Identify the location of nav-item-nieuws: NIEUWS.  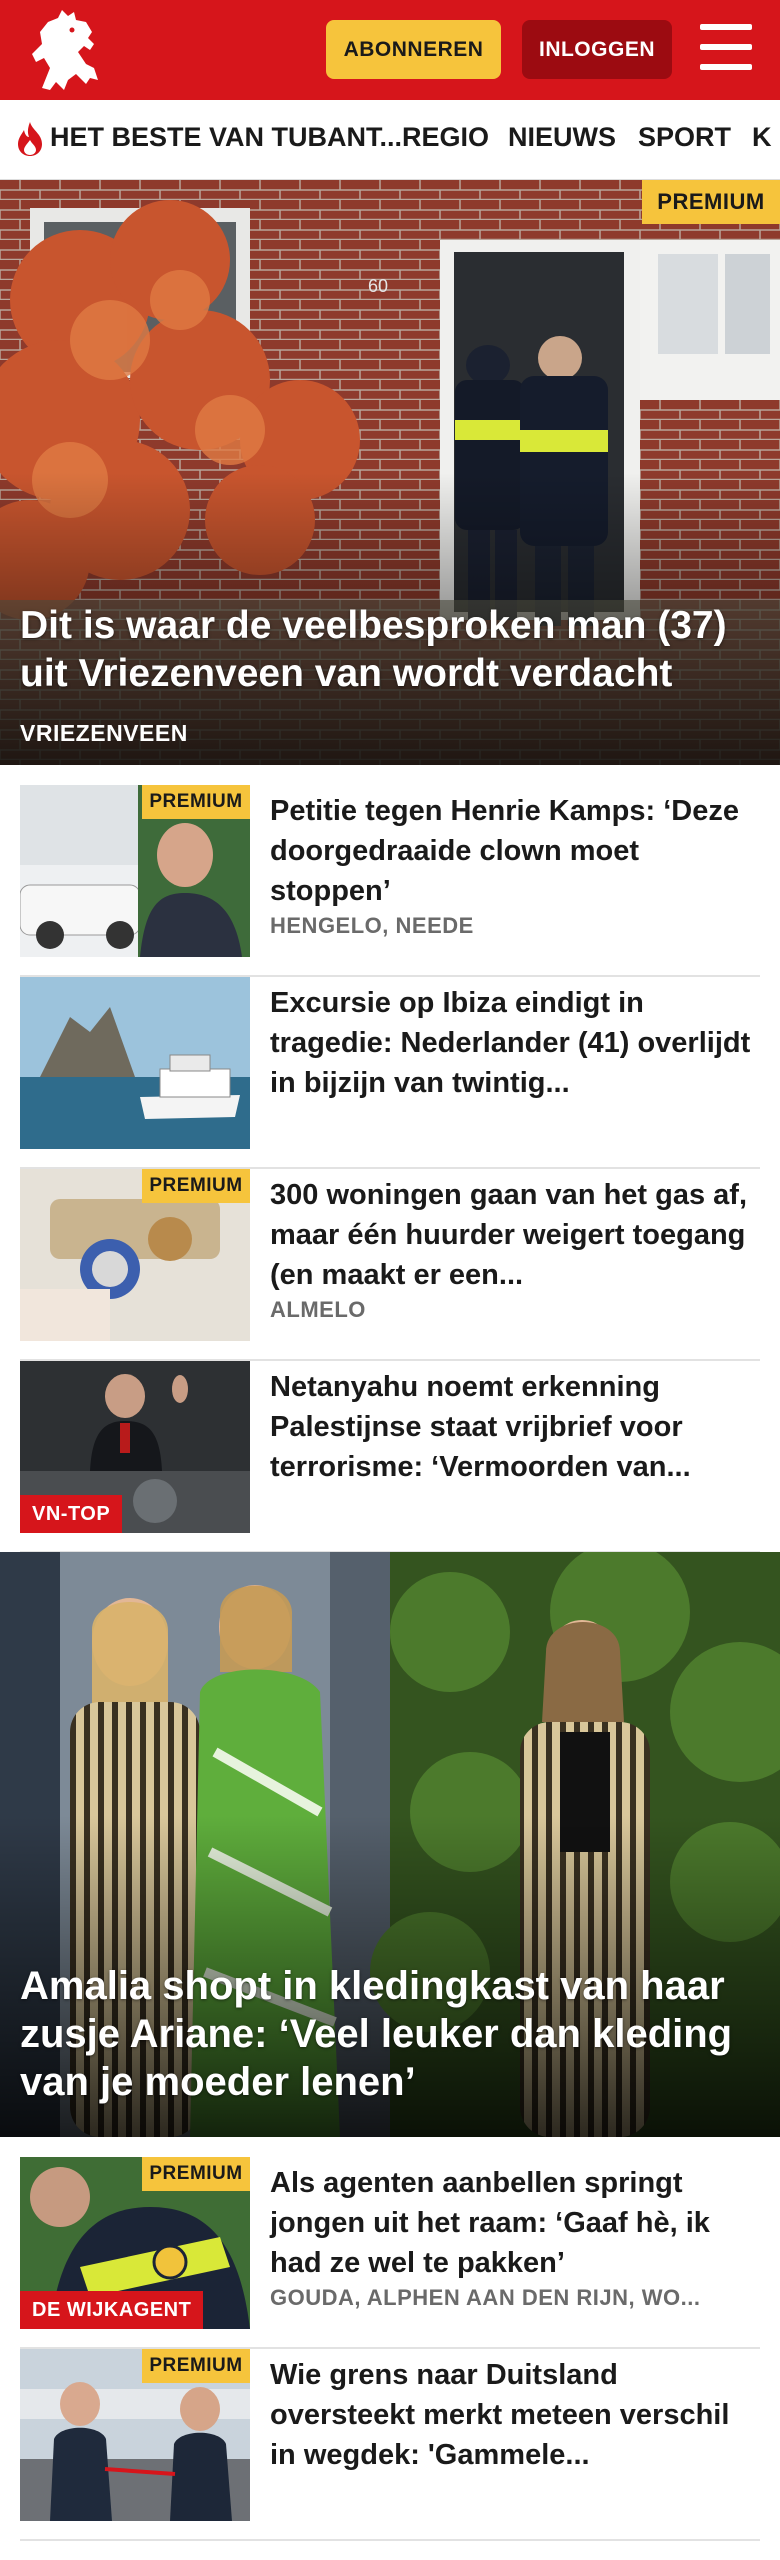
(562, 137).